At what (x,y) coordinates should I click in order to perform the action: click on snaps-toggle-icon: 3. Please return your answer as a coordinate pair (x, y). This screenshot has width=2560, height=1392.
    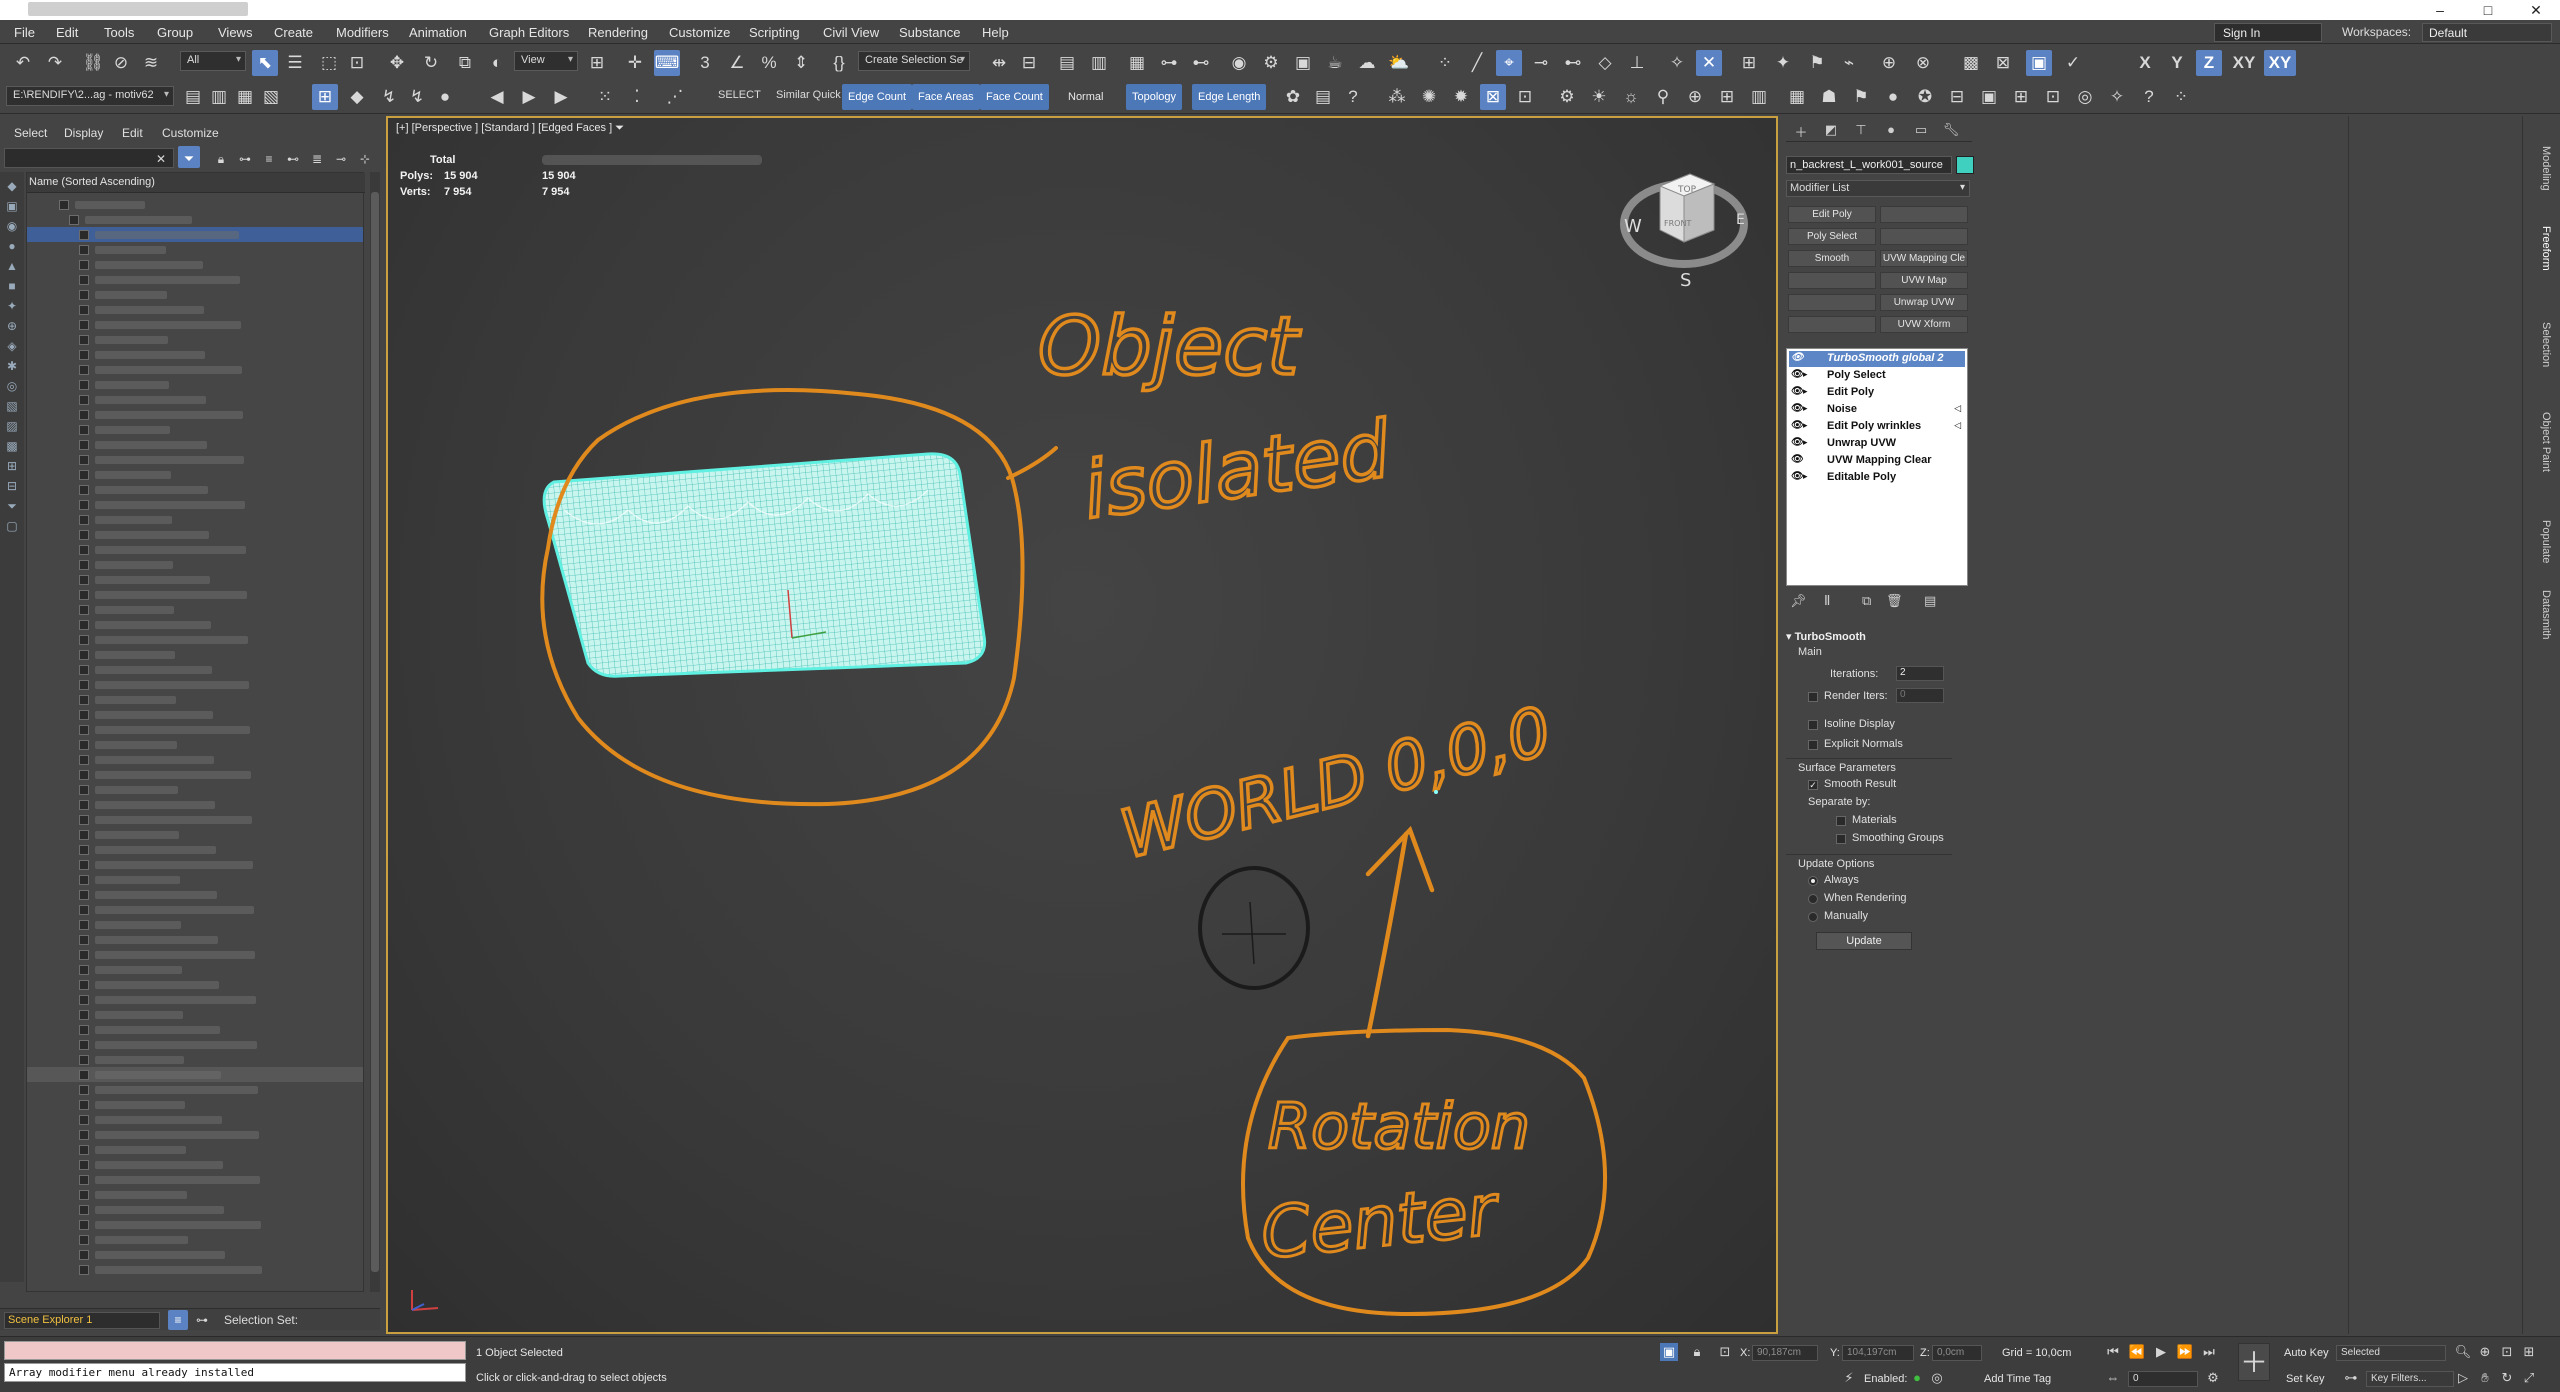
    Looking at the image, I should click on (705, 63).